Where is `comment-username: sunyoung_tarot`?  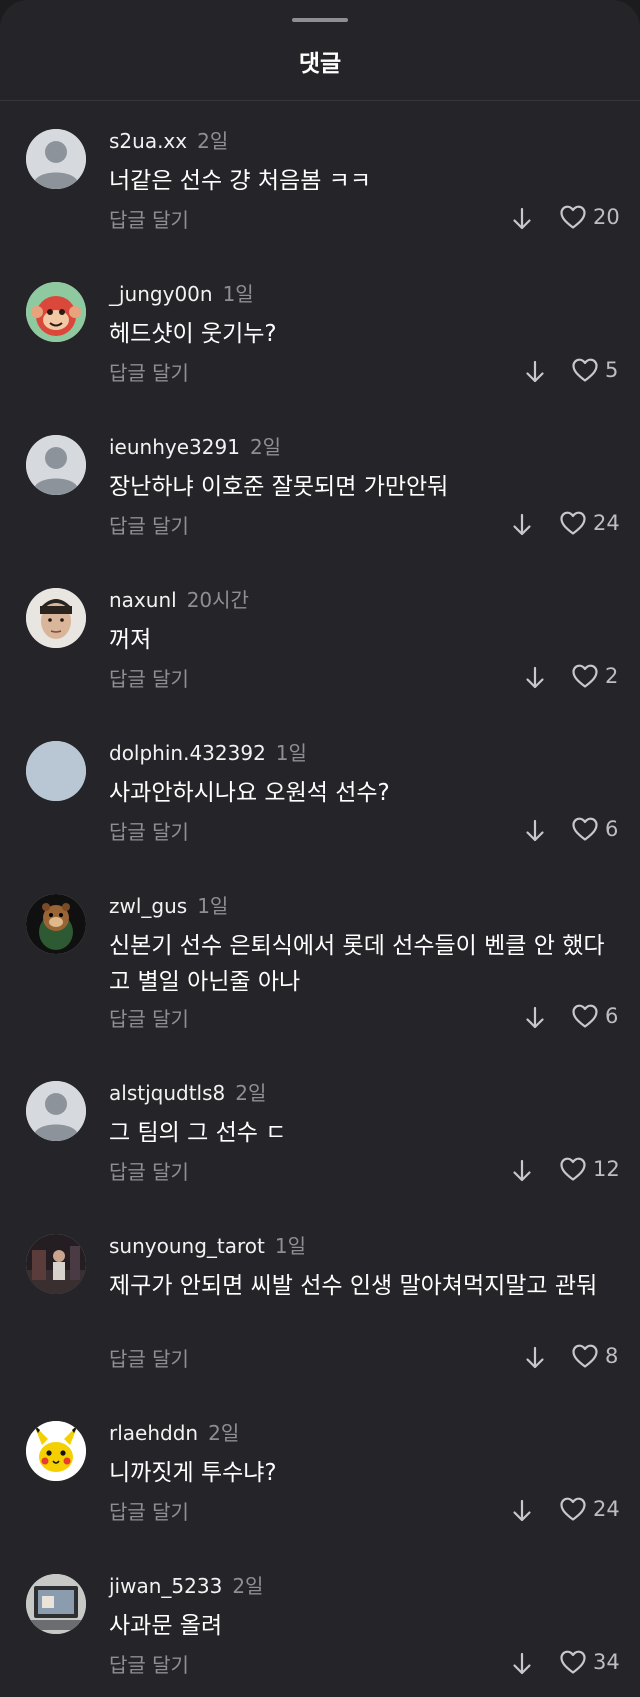 comment-username: sunyoung_tarot is located at coordinates (187, 1246).